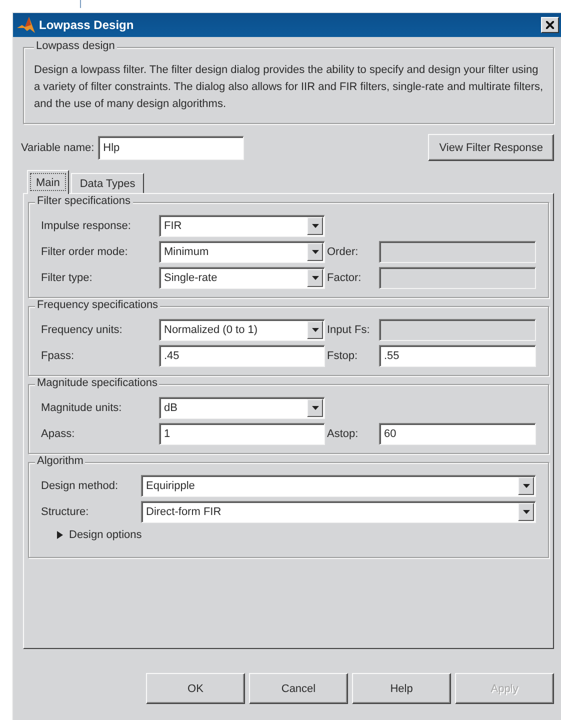  What do you see at coordinates (349, 330) in the screenshot?
I see `field-label: Input Fs:` at bounding box center [349, 330].